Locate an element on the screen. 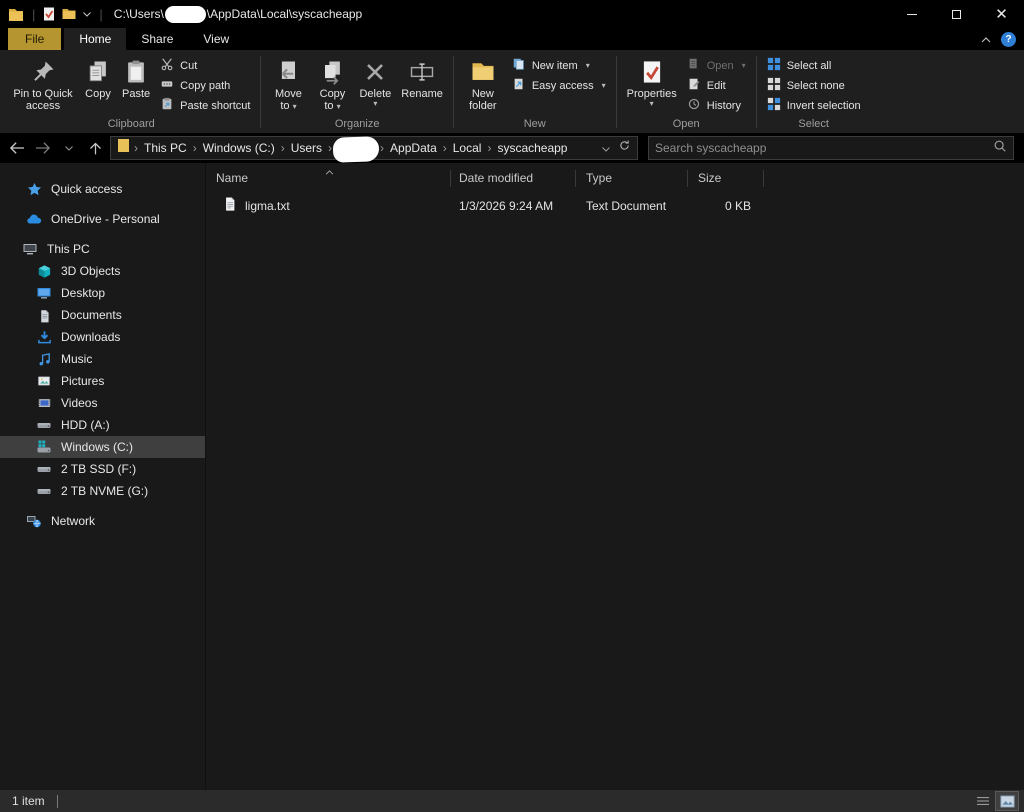 This screenshot has width=1024, height=812. copy-to-button: Copy to ▾ is located at coordinates (332, 83).